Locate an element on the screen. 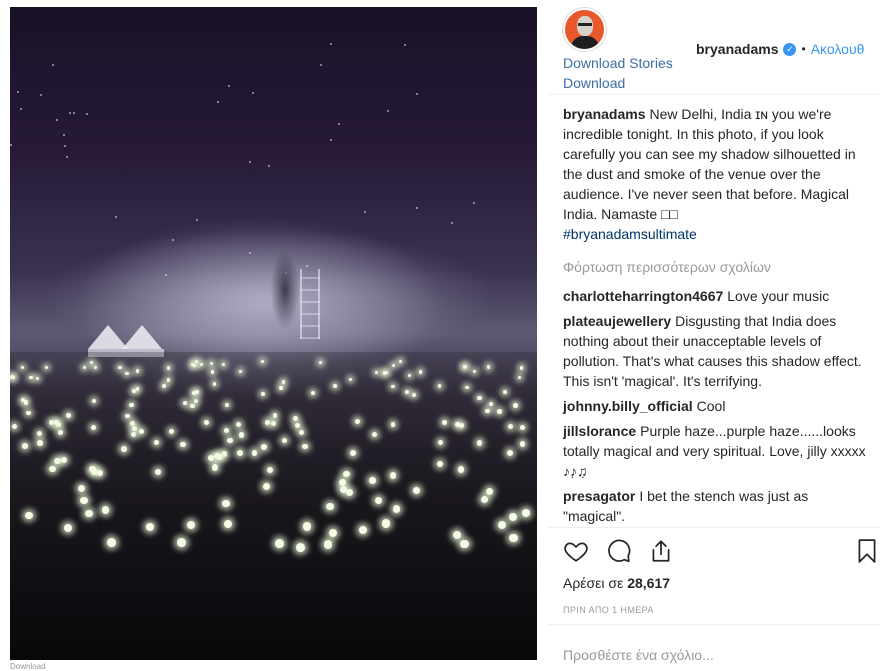 The height and width of the screenshot is (671, 880). caption-username: bryanadams is located at coordinates (604, 114).